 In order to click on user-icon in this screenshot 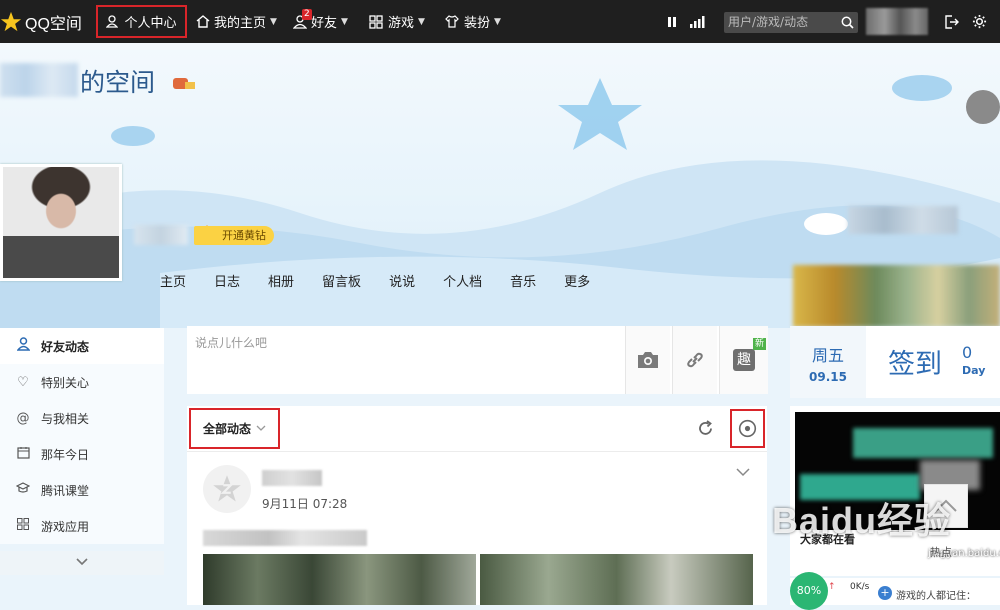, I will do `click(112, 21)`.